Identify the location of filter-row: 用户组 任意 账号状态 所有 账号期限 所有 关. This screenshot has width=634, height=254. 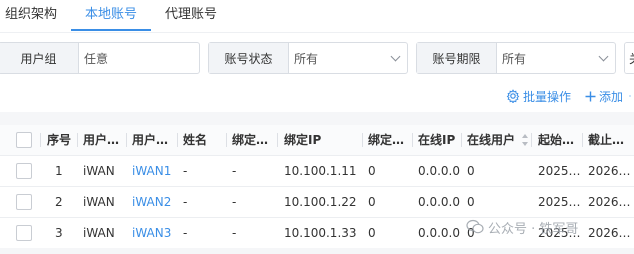
(317, 58).